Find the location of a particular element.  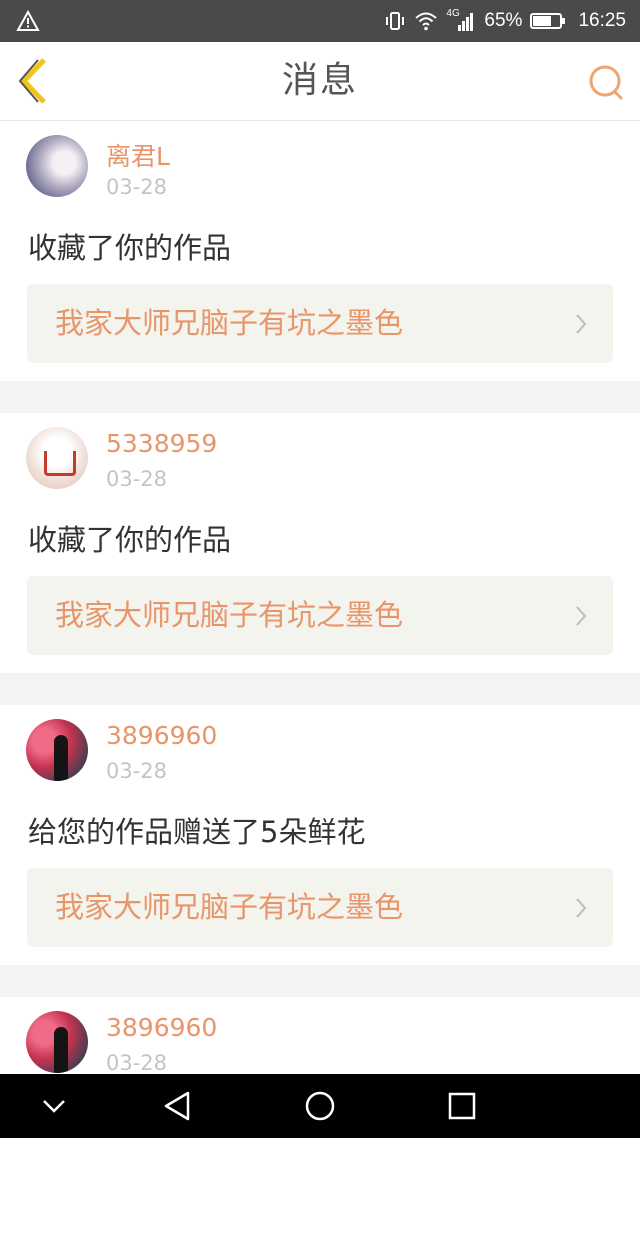

page-title: 消息 is located at coordinates (319, 80).